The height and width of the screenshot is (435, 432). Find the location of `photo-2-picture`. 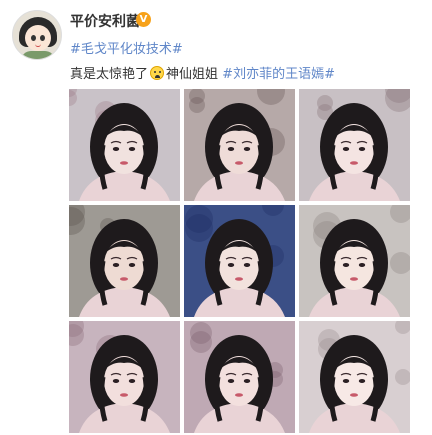

photo-2-picture is located at coordinates (239, 145).